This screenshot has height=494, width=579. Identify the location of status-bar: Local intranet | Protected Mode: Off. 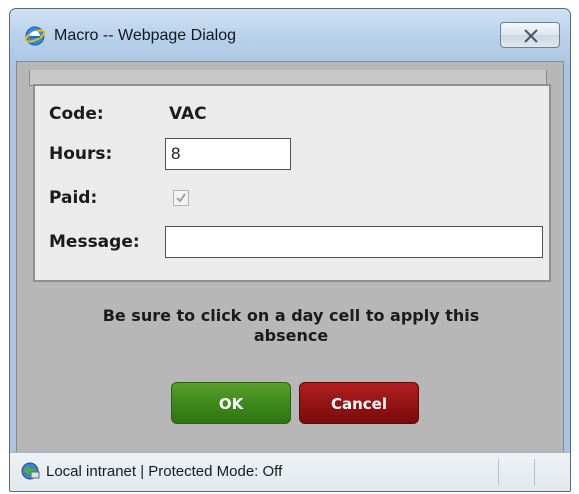
(290, 471).